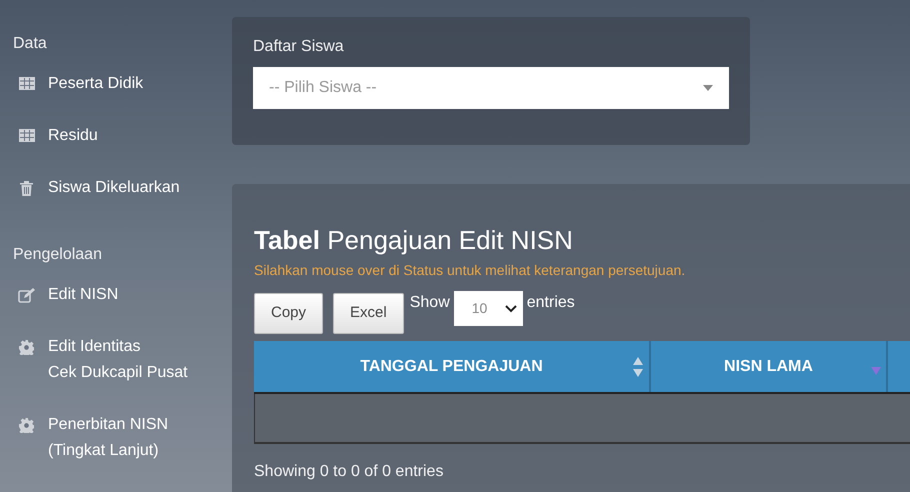 Image resolution: width=910 pixels, height=492 pixels. I want to click on section-heading: Data, so click(30, 44).